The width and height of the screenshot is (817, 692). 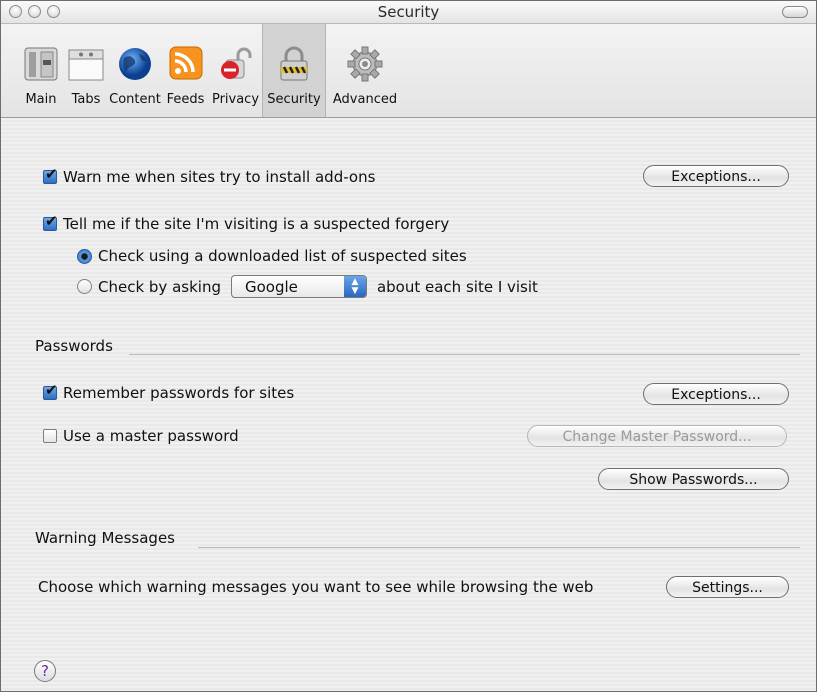 I want to click on main-switch-icon, so click(x=41, y=64).